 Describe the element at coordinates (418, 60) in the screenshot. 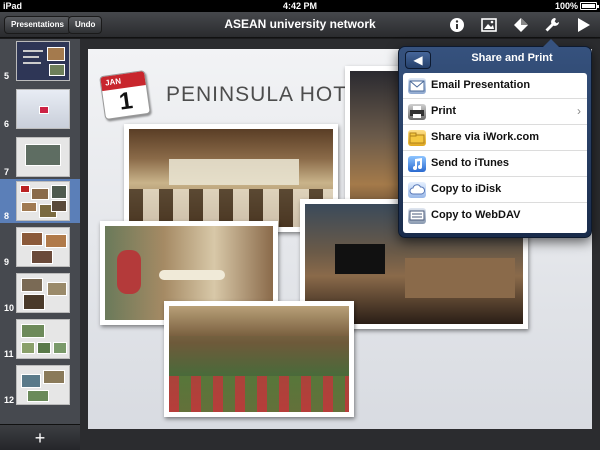

I see `back-button: ◀` at that location.